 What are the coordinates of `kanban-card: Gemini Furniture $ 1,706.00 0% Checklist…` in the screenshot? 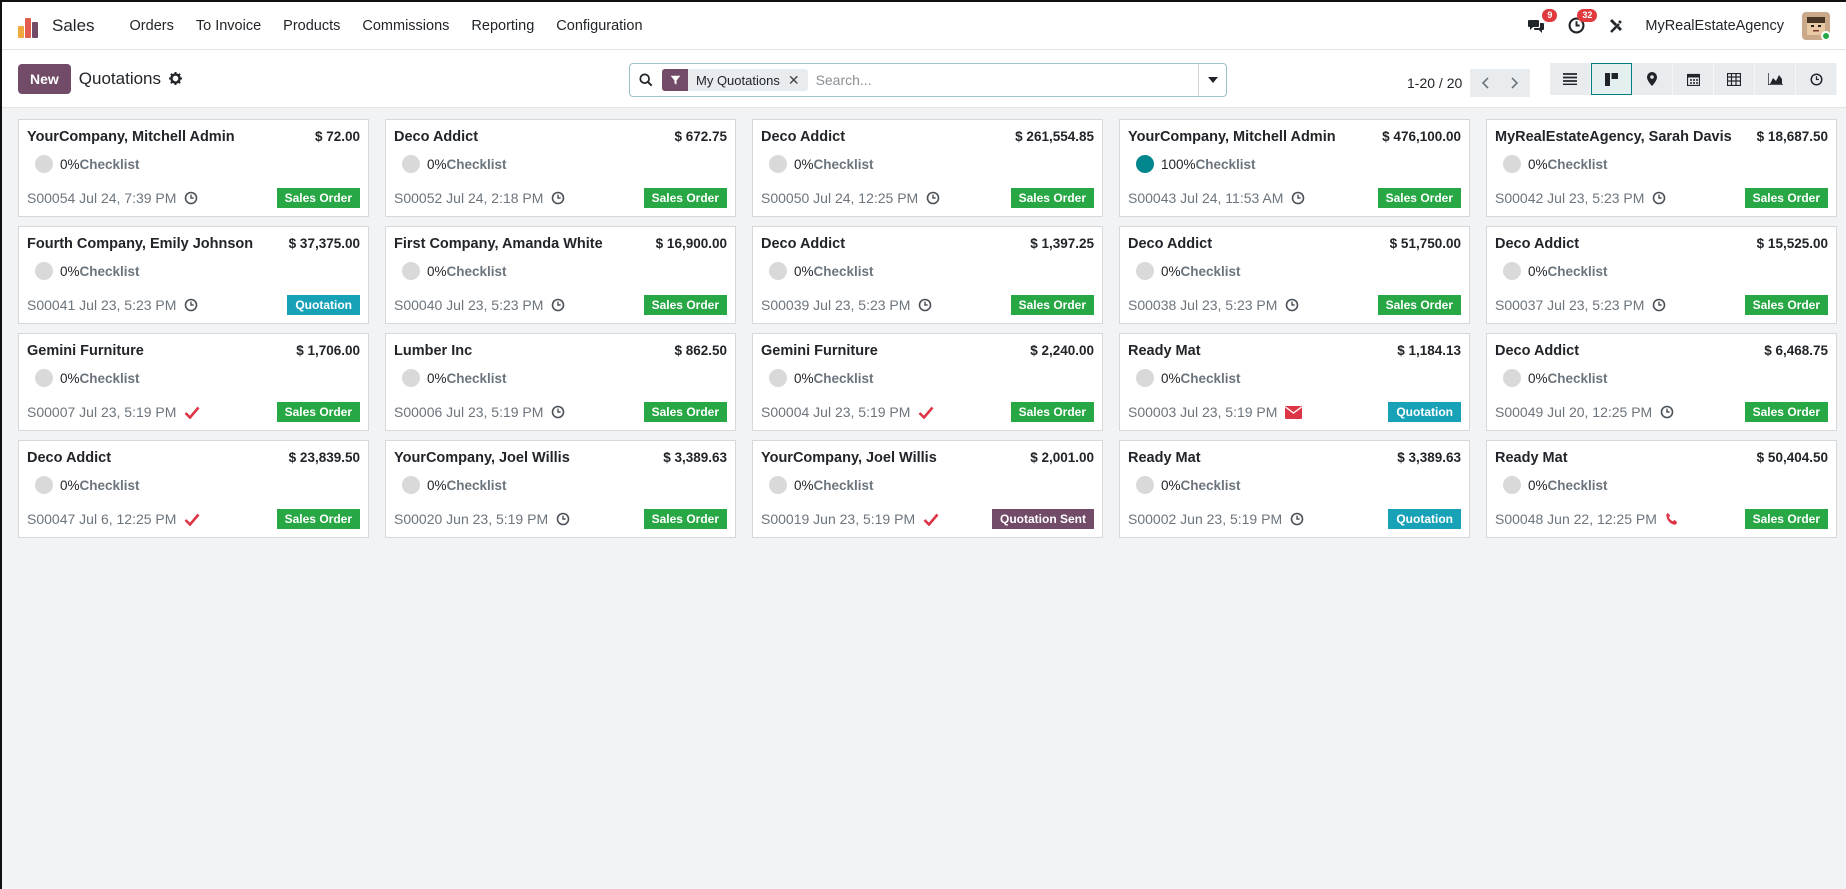 It's located at (193, 382).